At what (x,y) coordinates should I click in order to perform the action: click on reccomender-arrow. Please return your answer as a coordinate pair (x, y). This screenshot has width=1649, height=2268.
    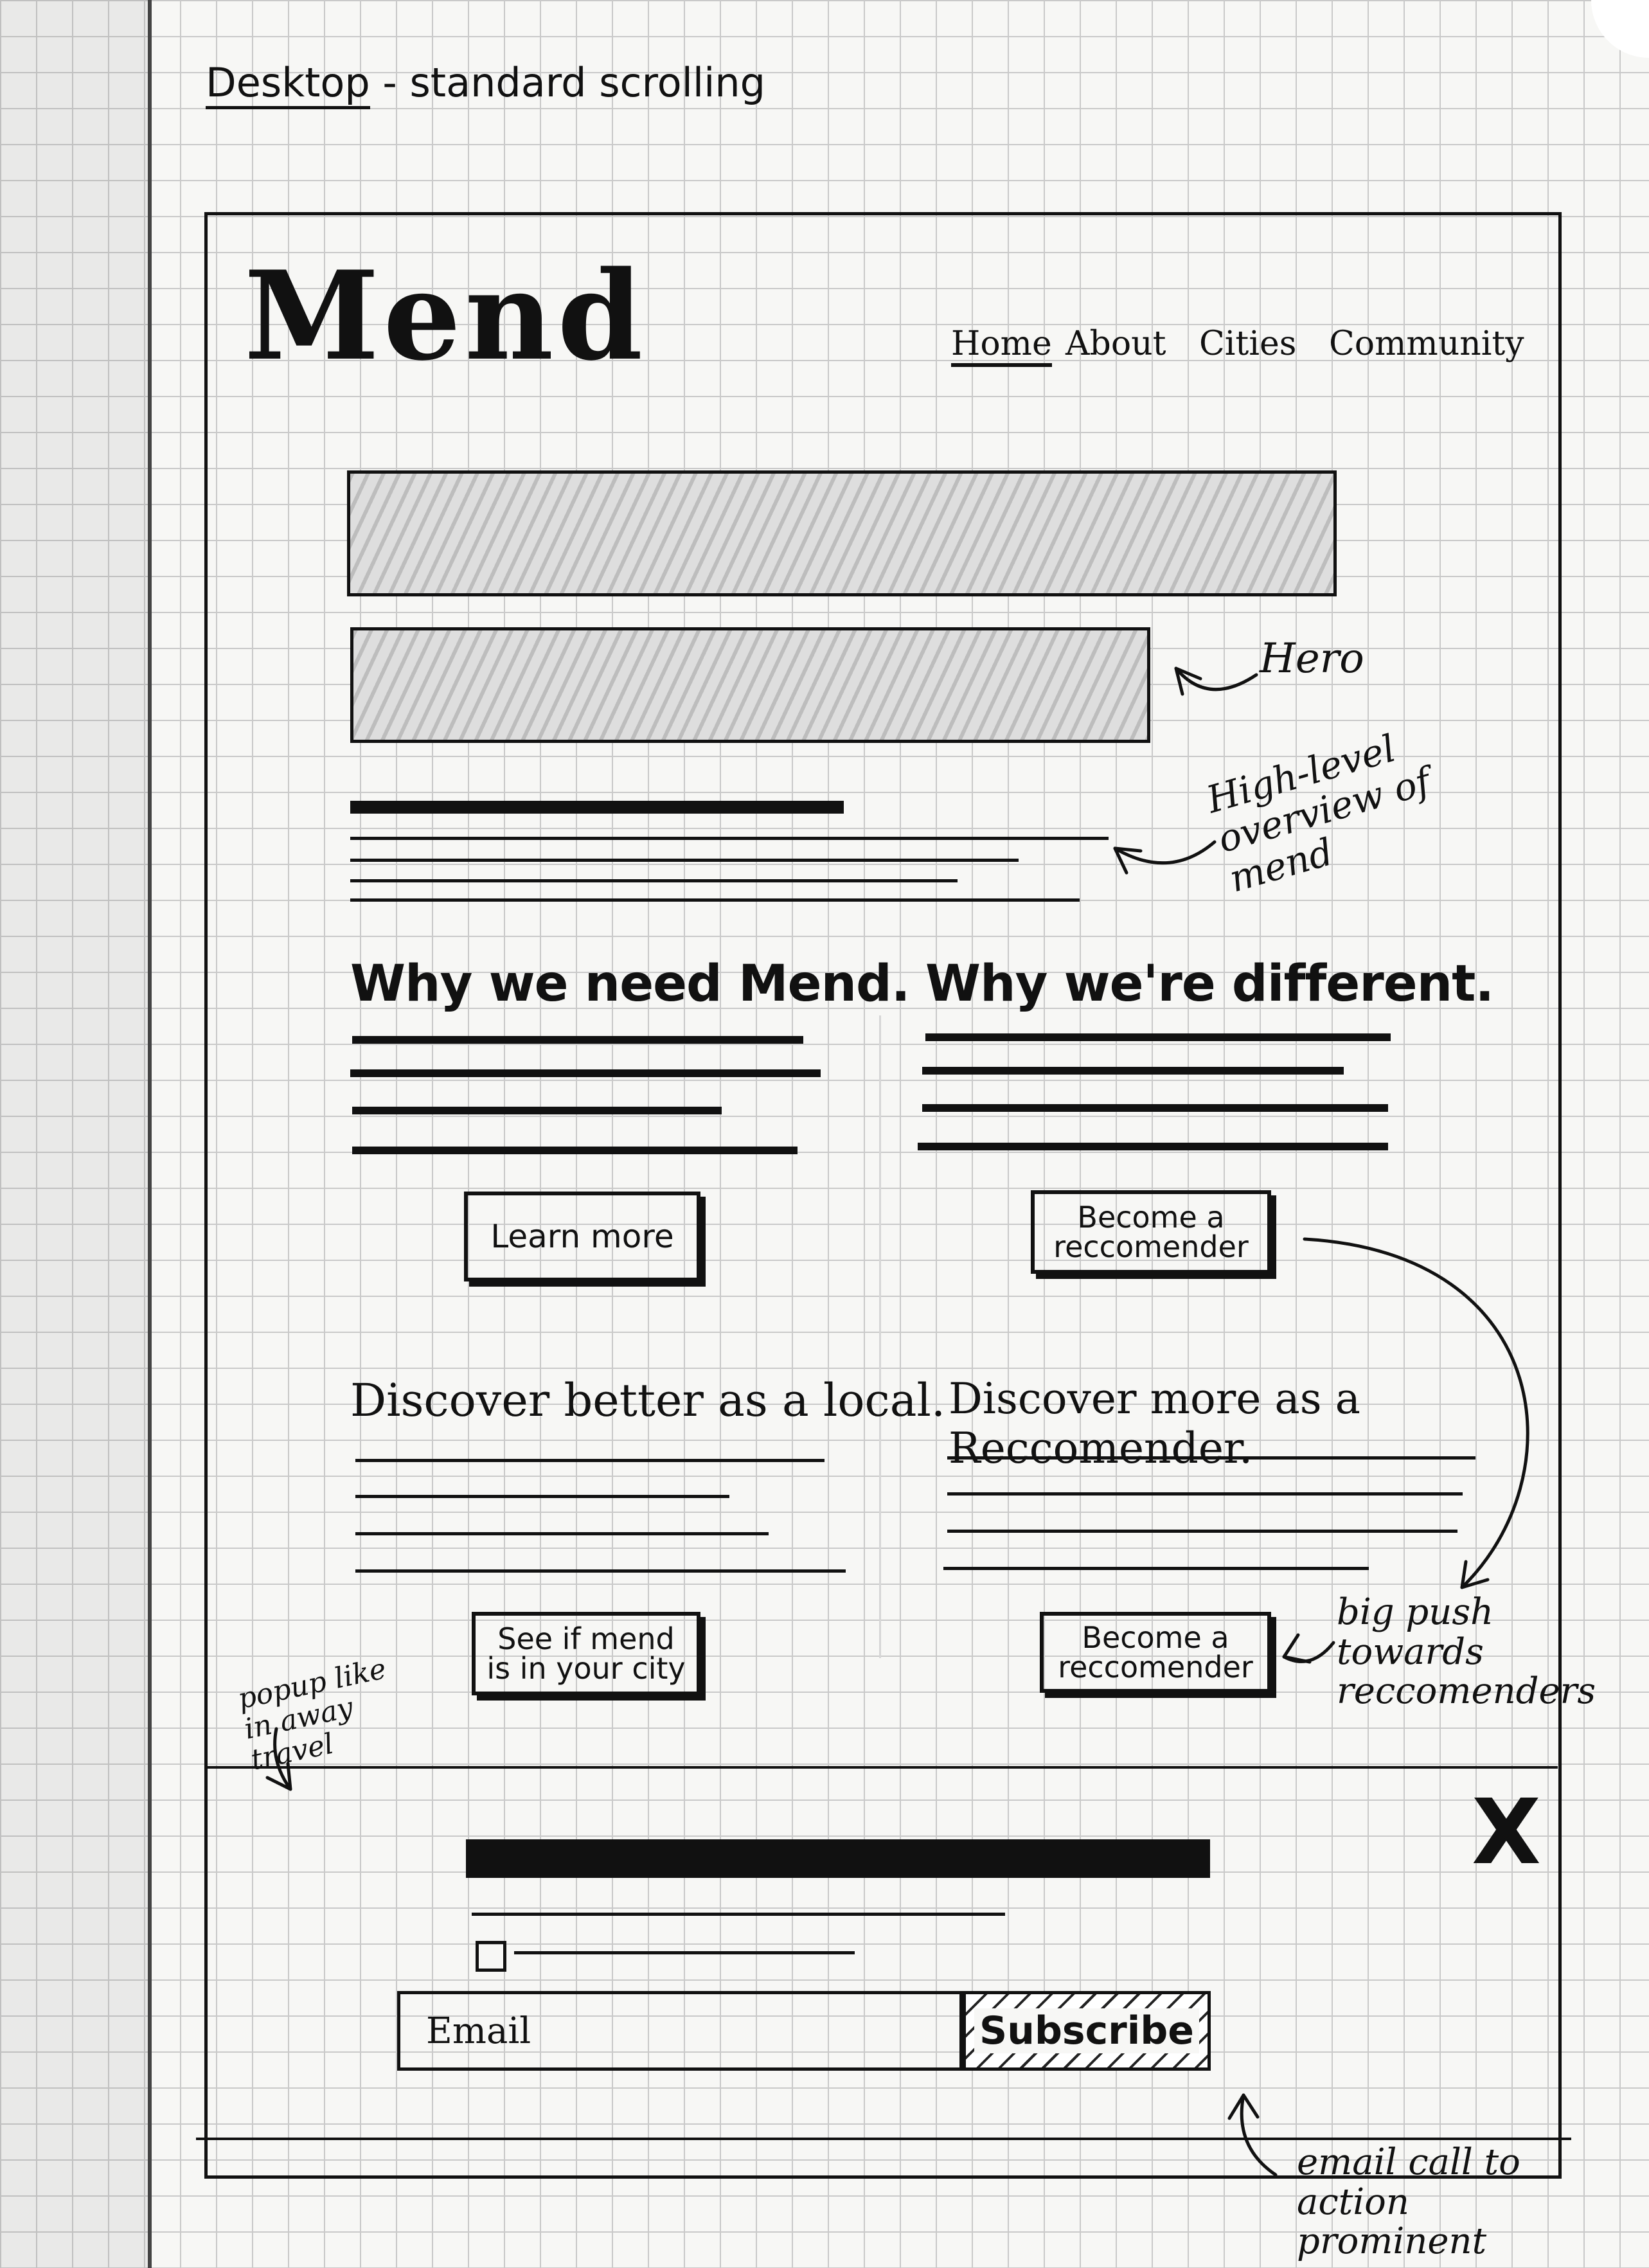
    Looking at the image, I should click on (1416, 1413).